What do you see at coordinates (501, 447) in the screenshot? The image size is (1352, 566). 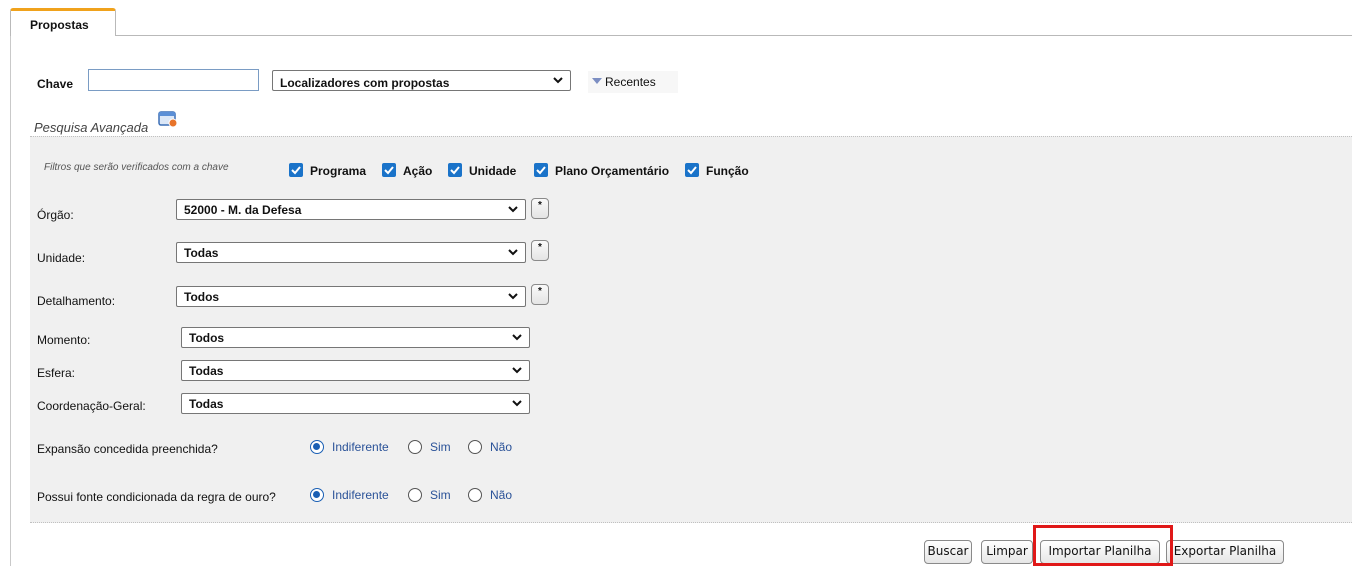 I see `expansao-label-nao: Não` at bounding box center [501, 447].